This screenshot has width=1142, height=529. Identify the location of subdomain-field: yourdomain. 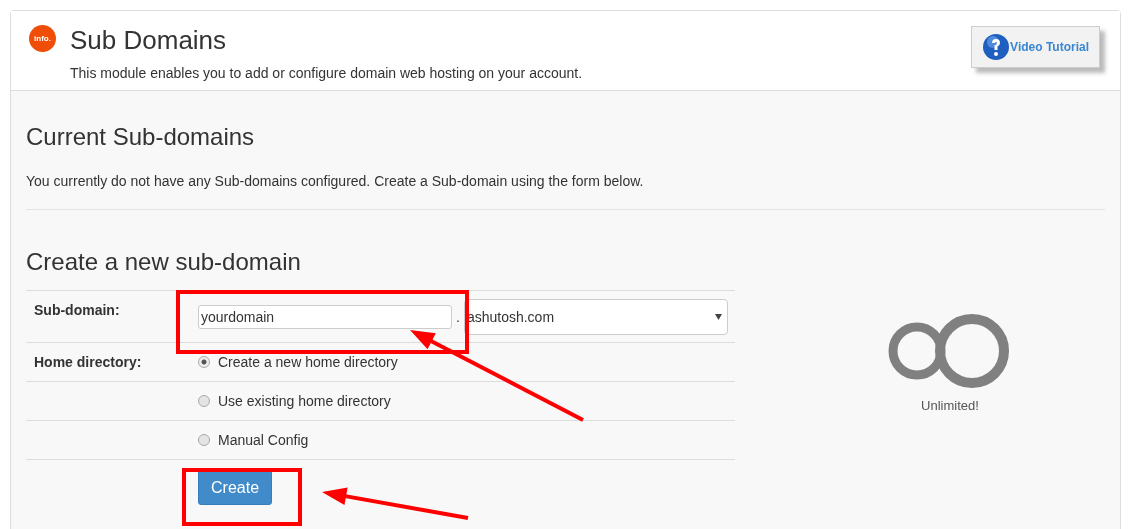
(325, 316).